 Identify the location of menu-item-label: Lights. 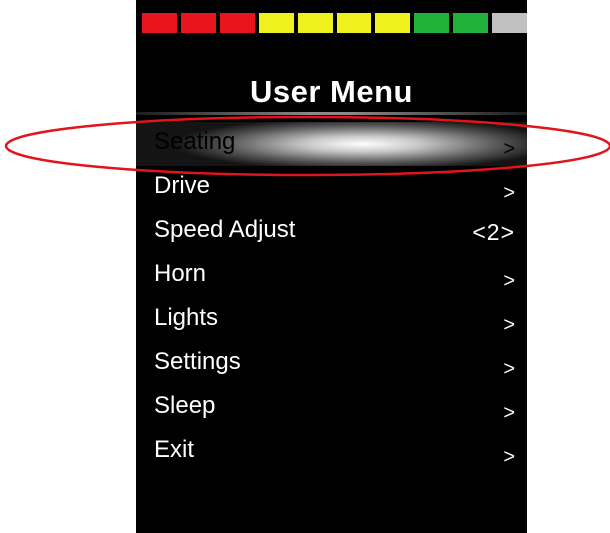
(186, 317).